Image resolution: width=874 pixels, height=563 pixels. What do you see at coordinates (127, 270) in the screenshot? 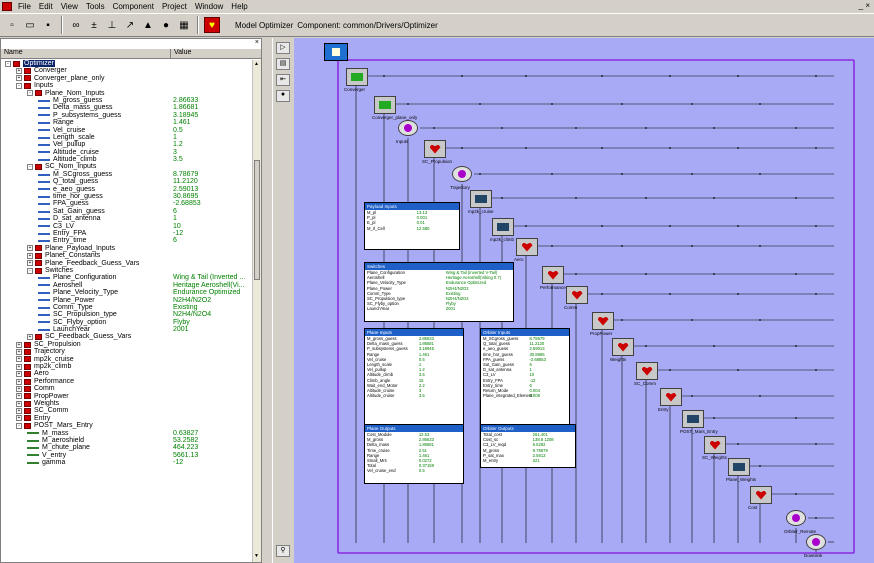
I see `tree-row: - Switches` at bounding box center [127, 270].